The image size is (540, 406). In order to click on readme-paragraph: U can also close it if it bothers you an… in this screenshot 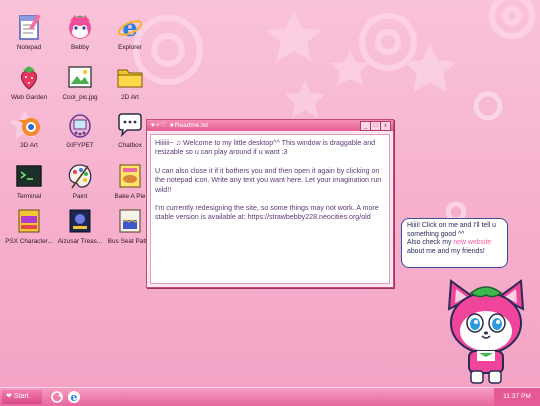, I will do `click(268, 180)`.